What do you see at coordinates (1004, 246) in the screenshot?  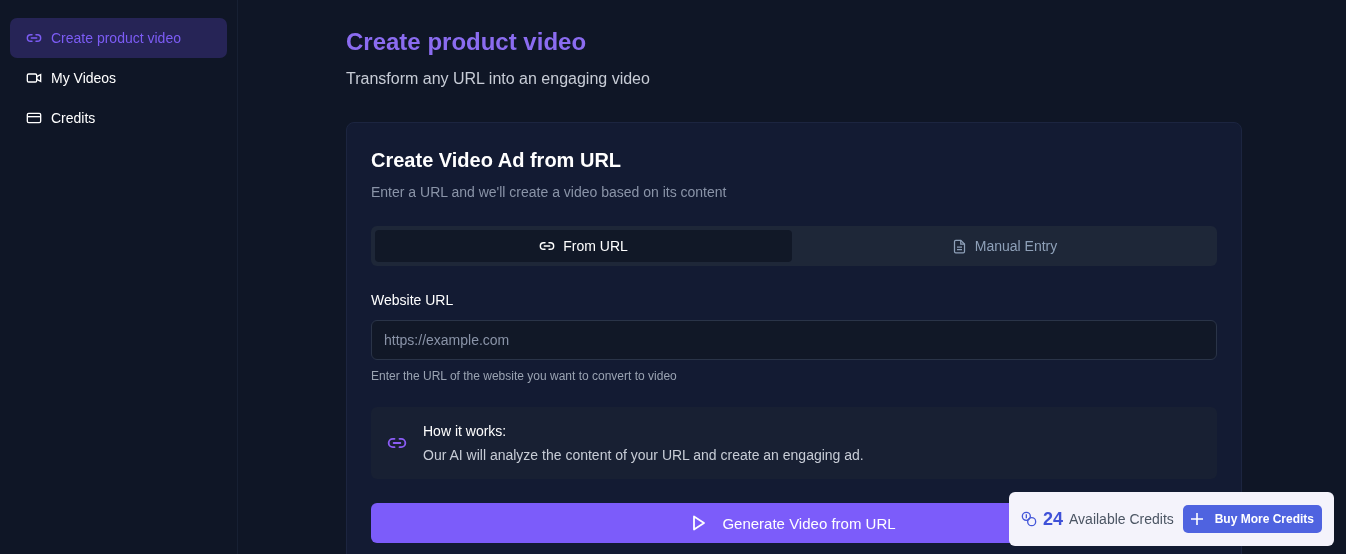 I see `tab: Manual Entry` at bounding box center [1004, 246].